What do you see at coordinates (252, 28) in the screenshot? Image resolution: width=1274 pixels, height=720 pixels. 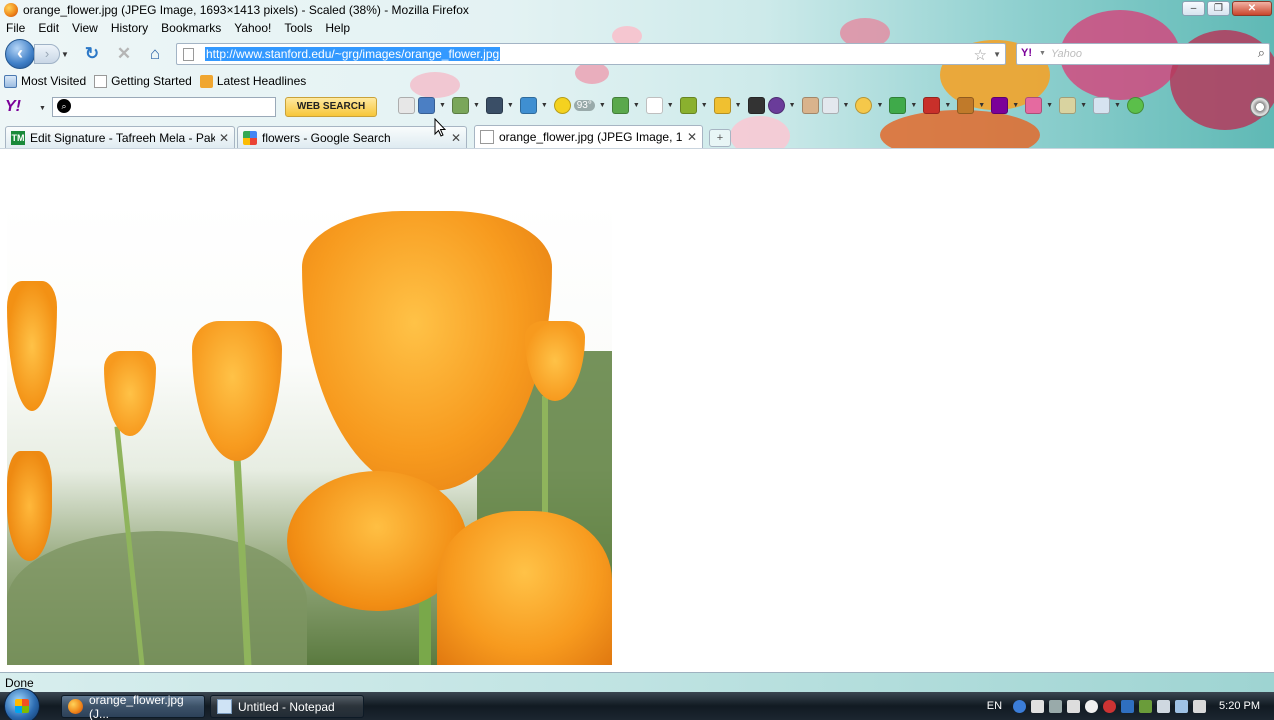 I see `menu-yahoo: Yahoo!` at bounding box center [252, 28].